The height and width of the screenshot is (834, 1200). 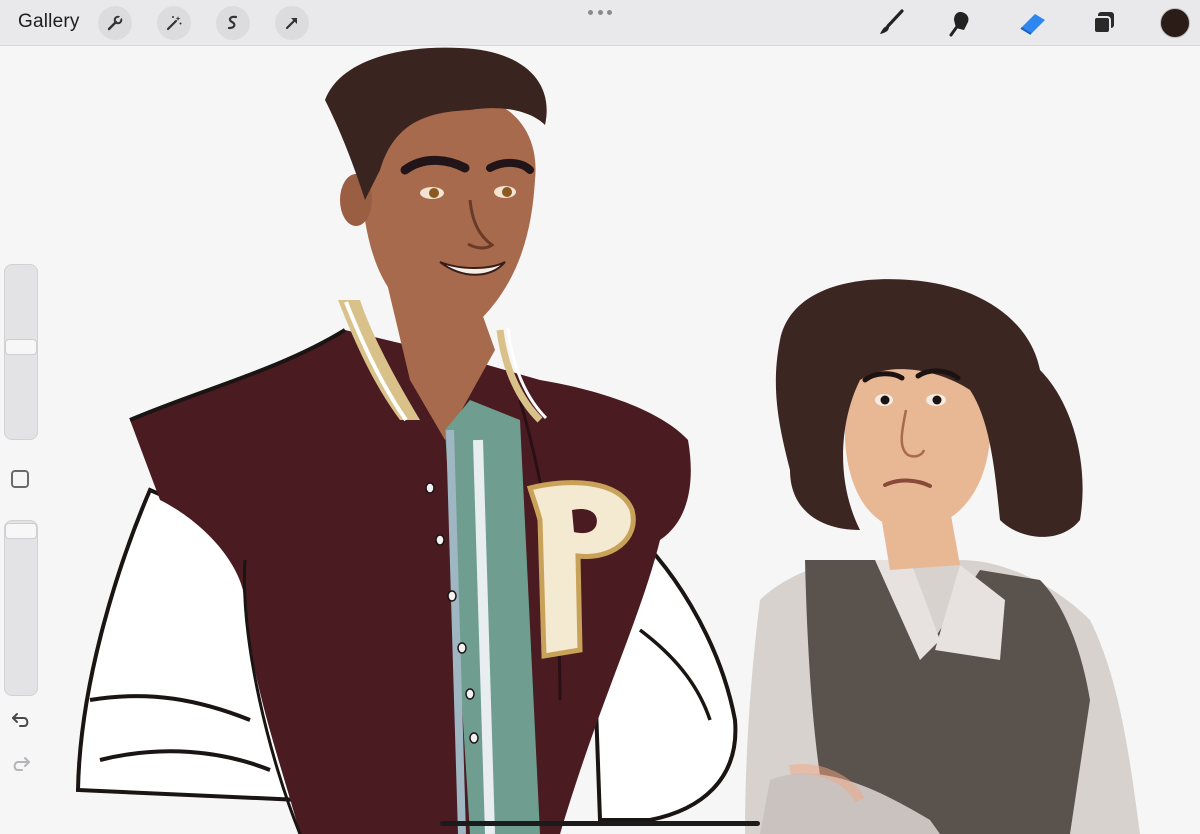 What do you see at coordinates (600, 23) in the screenshot?
I see `top-toolbar: Gallery` at bounding box center [600, 23].